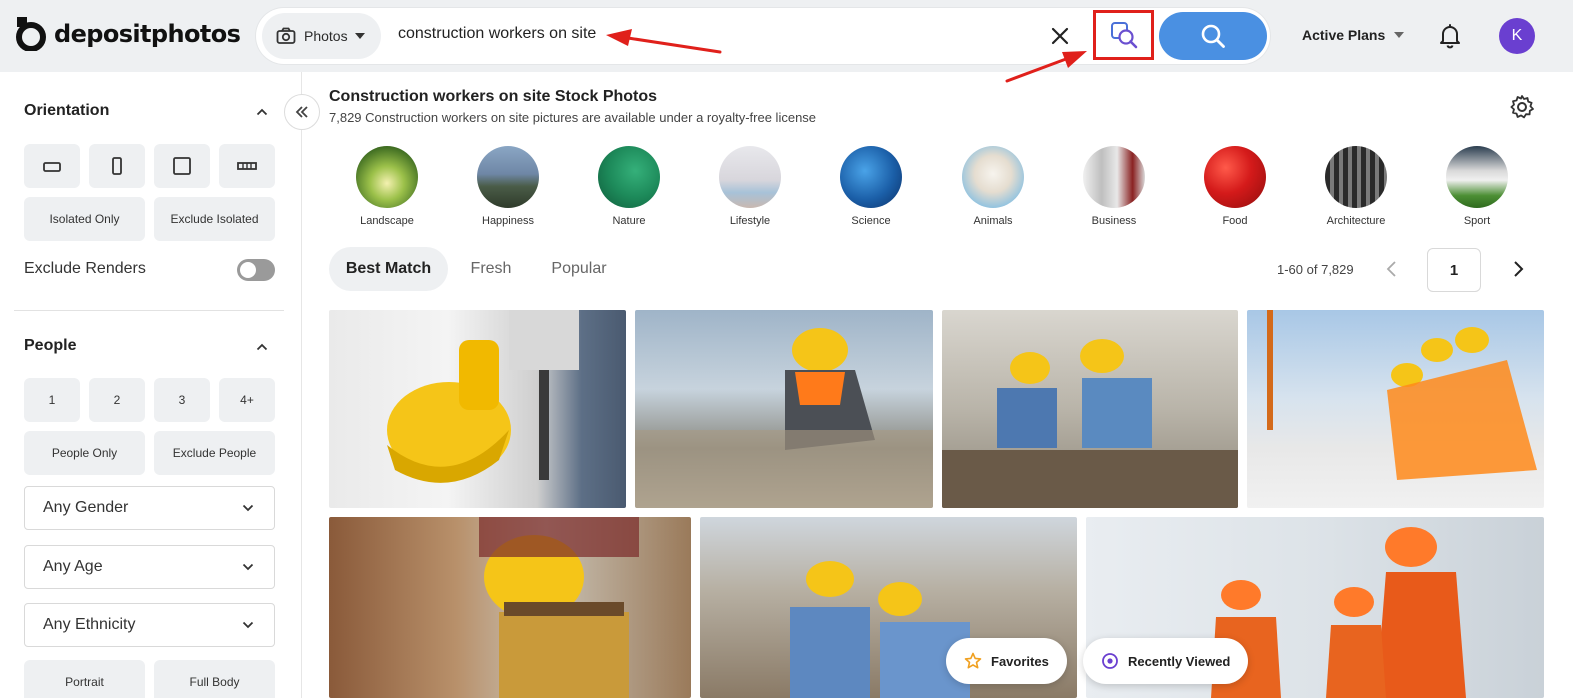 This screenshot has width=1573, height=698. Describe the element at coordinates (149, 310) in the screenshot. I see `sidebar-divider` at that location.